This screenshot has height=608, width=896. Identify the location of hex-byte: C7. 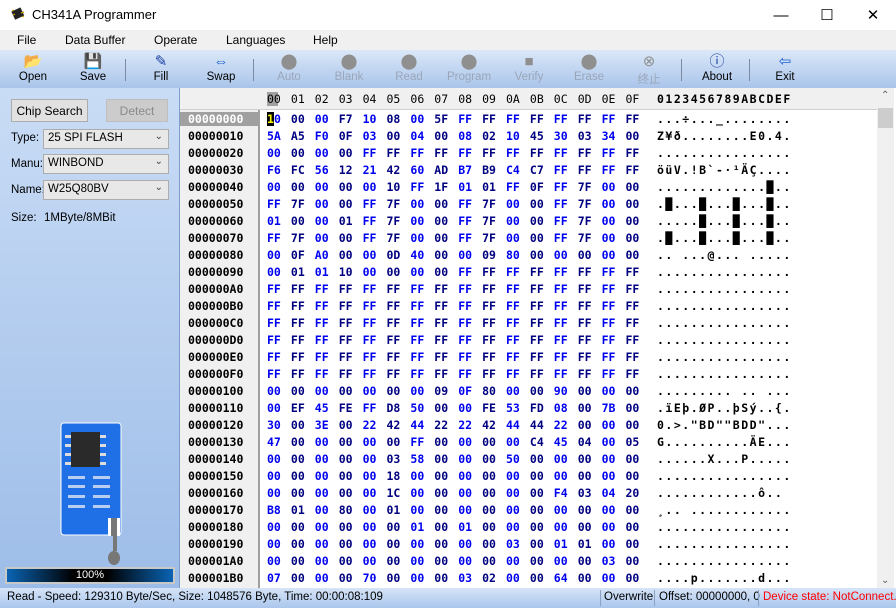
(537, 170).